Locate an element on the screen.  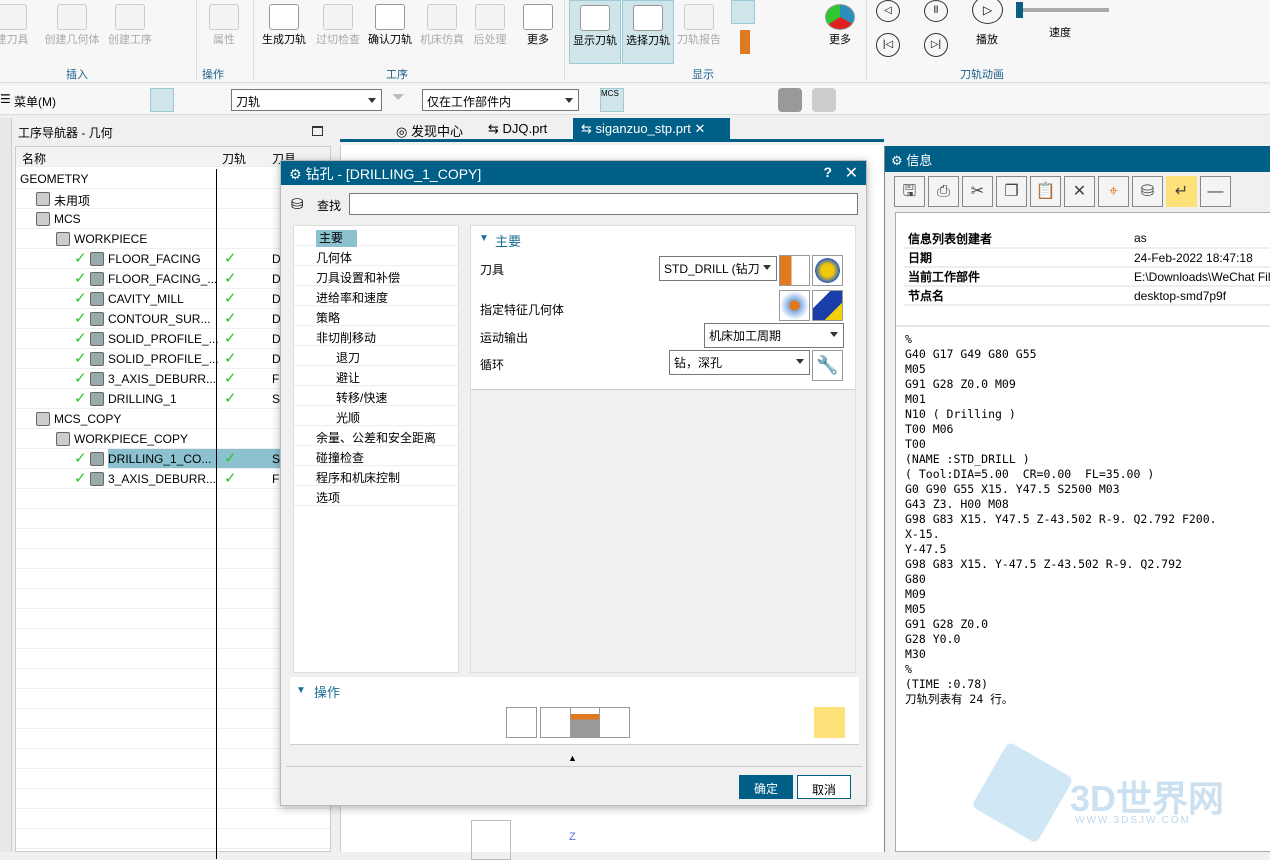
section-tree-item: 退刀 is located at coordinates (376, 356).